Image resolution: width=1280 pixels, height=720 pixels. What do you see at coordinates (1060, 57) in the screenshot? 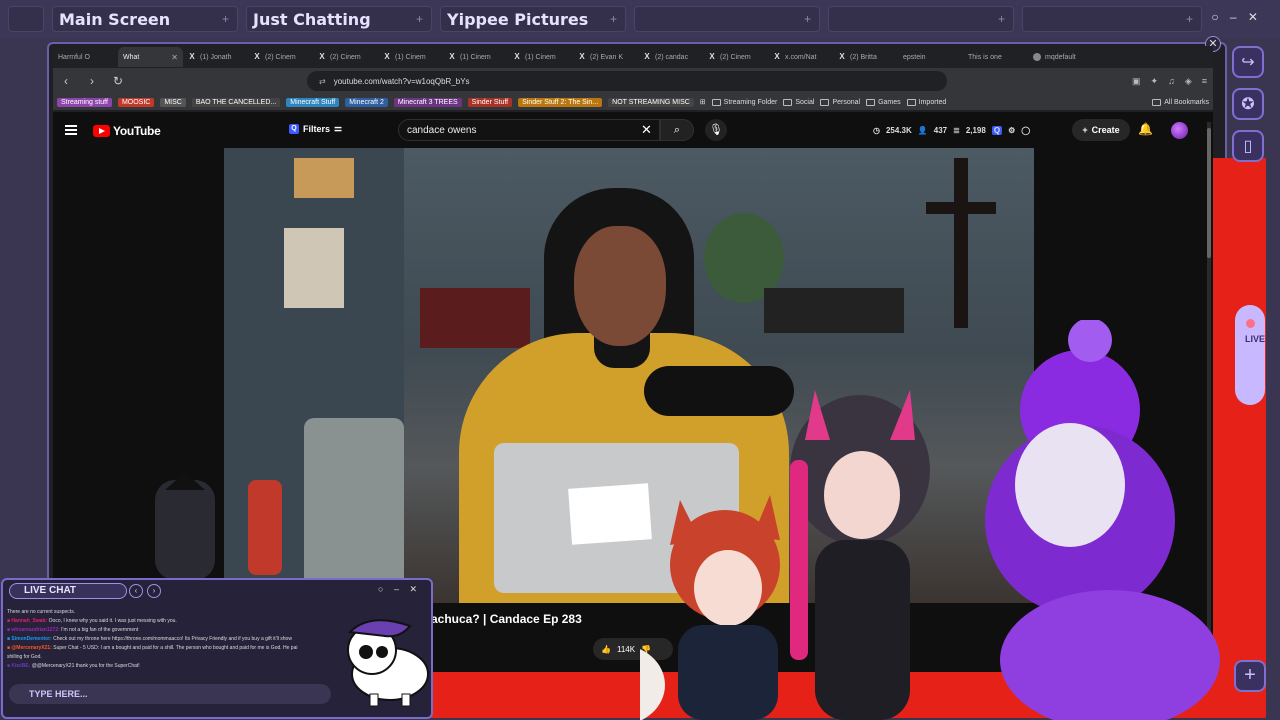
I see `browser-tab: mqdefault` at bounding box center [1060, 57].